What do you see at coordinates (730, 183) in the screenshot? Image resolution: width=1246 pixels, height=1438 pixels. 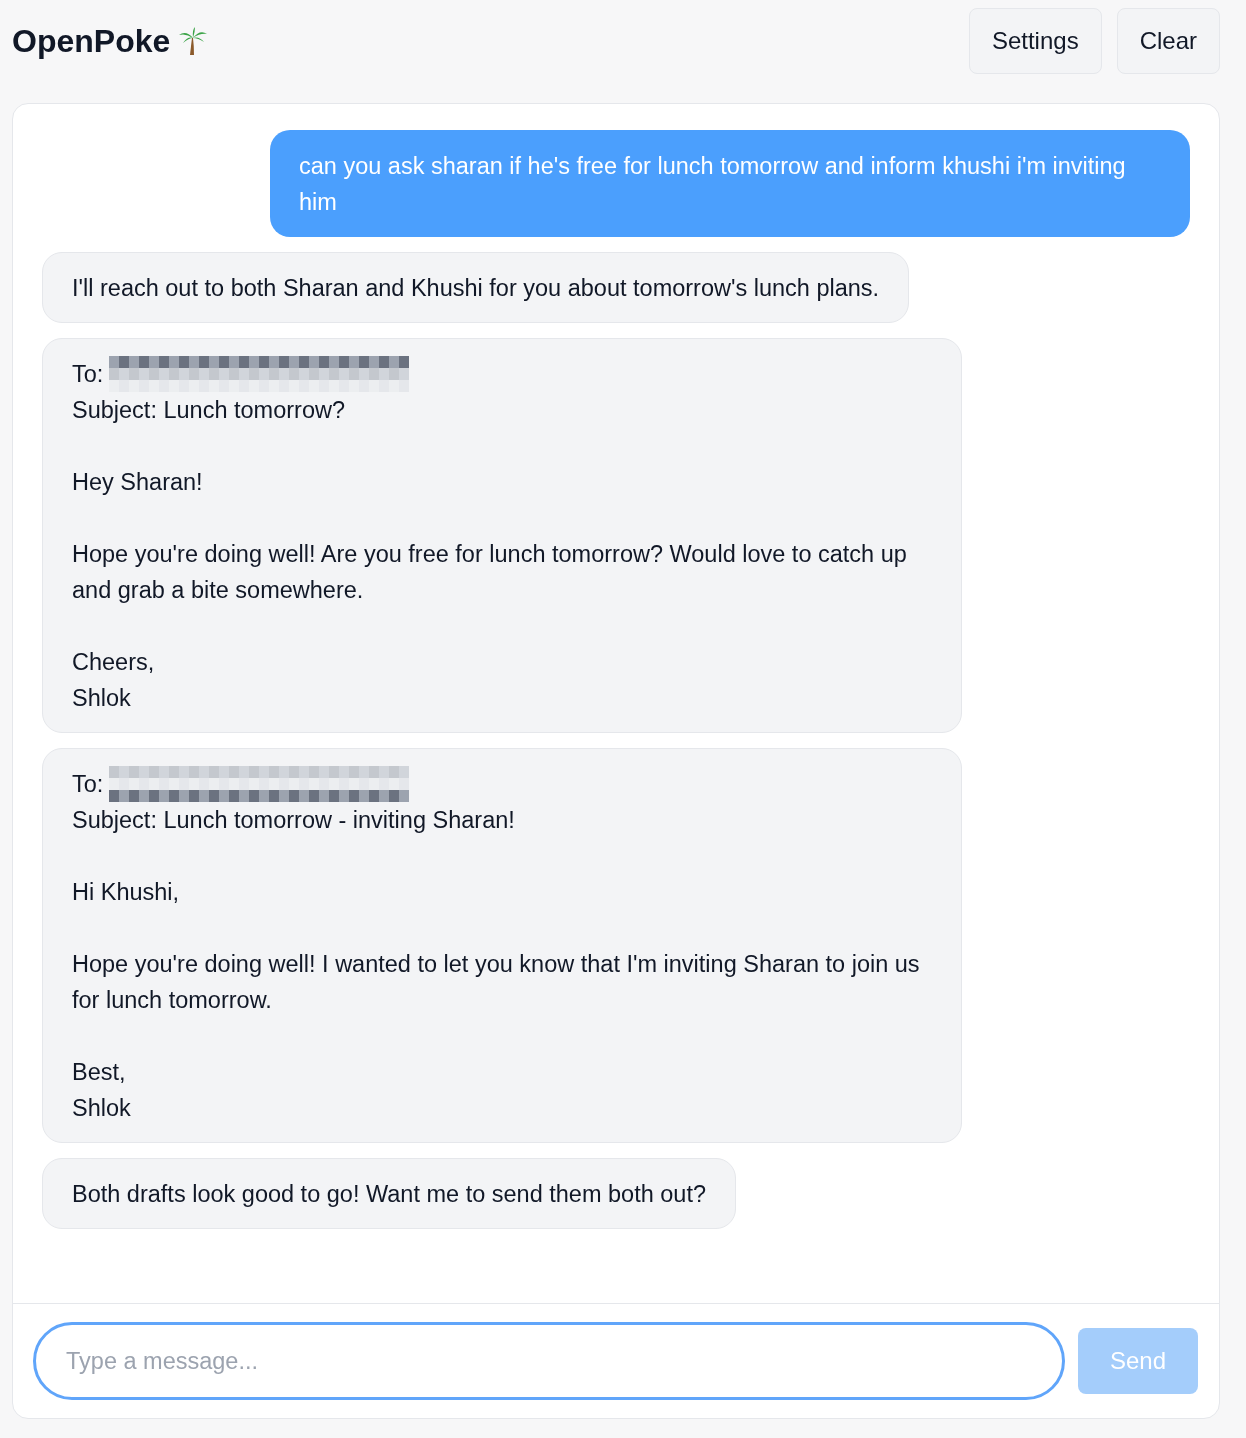 I see `user-message: can you ask sharan if he's free for lunch tomorrow and inform khushi i'm inviting him` at bounding box center [730, 183].